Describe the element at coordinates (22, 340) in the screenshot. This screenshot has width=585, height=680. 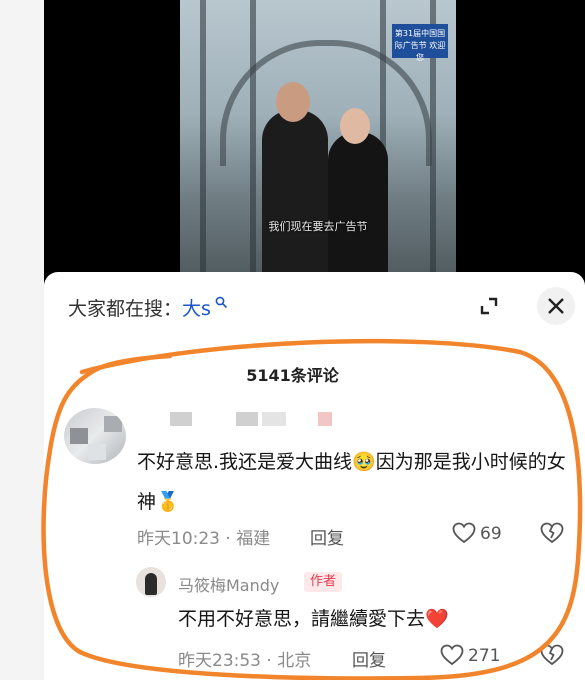
I see `left-margin` at that location.